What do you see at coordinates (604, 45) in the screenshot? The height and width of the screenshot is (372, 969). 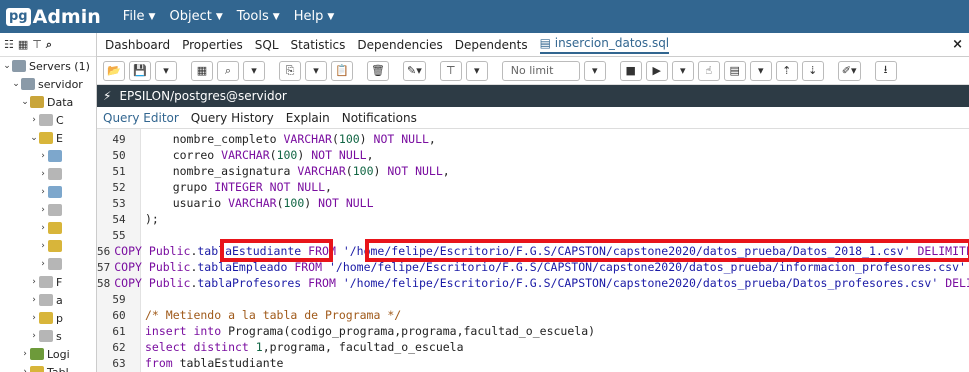 I see `tab-query-file: ▤ insercion_datos.sql` at bounding box center [604, 45].